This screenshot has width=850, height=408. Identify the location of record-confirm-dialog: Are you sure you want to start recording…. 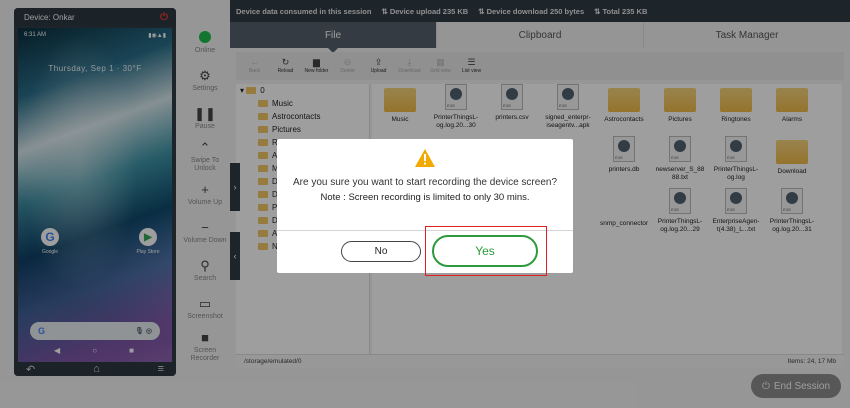
(425, 207).